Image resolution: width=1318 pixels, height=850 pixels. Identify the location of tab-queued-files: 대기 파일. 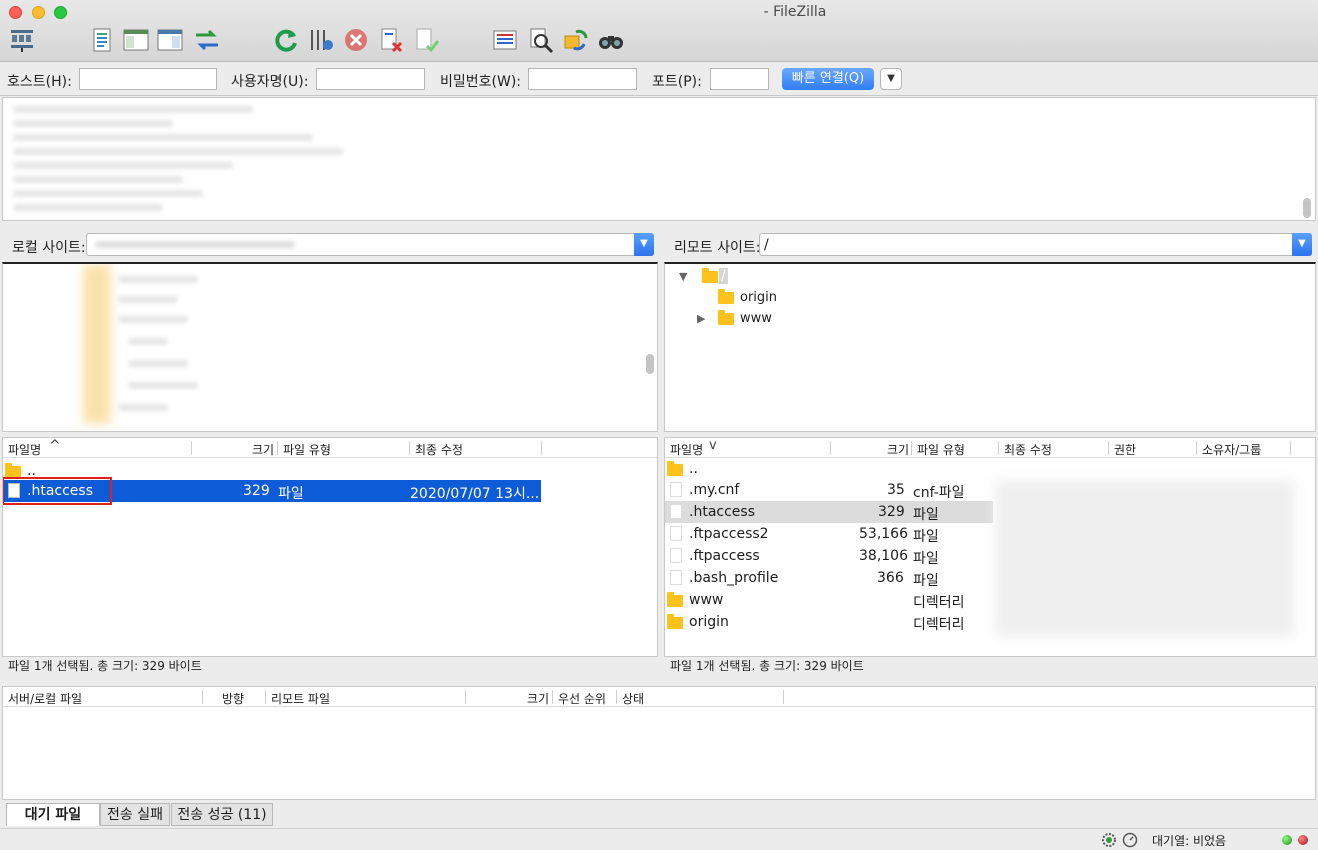
(53, 814).